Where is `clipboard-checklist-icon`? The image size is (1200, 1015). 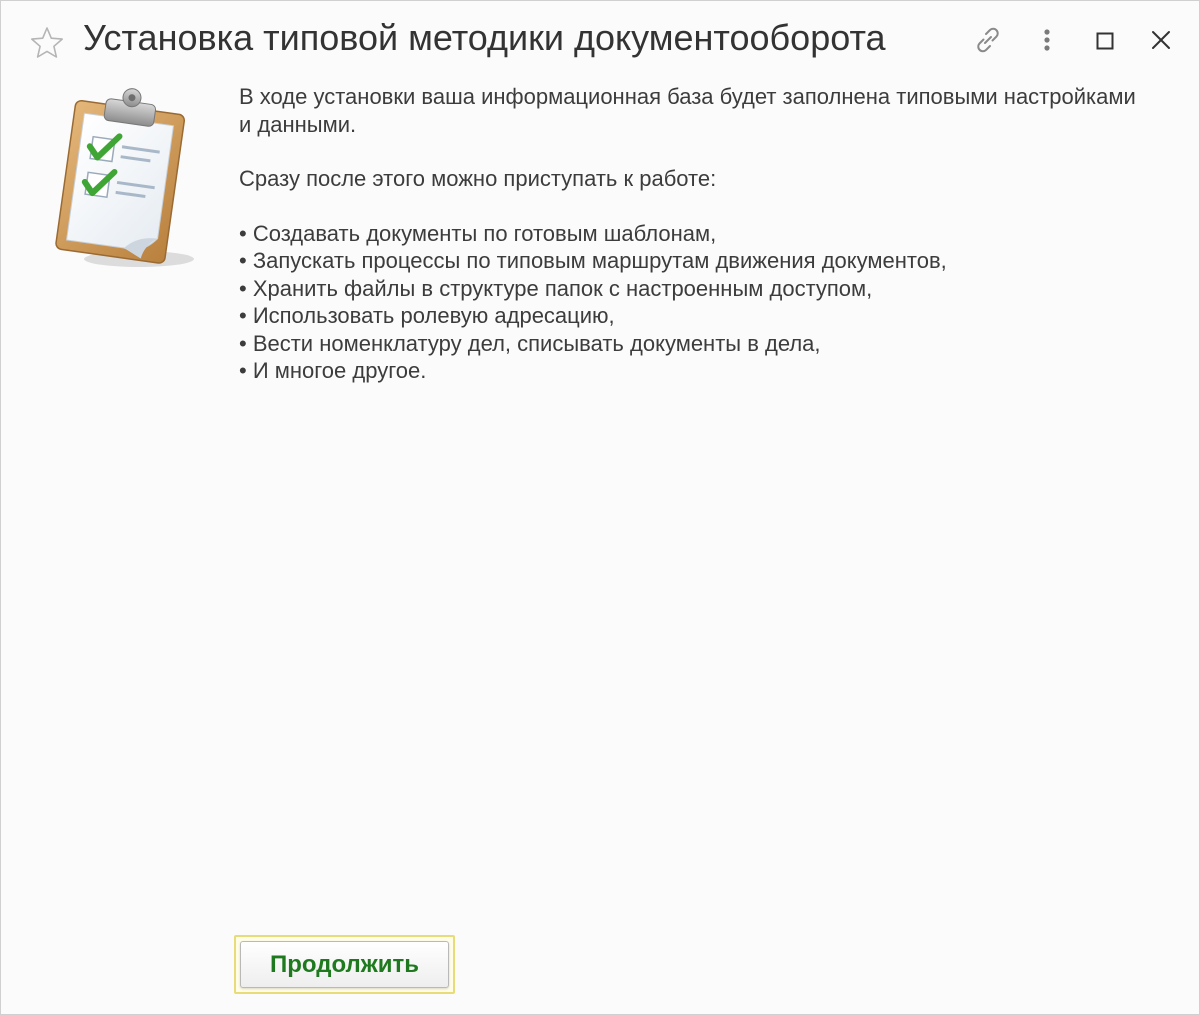
clipboard-checklist-icon is located at coordinates (121, 178).